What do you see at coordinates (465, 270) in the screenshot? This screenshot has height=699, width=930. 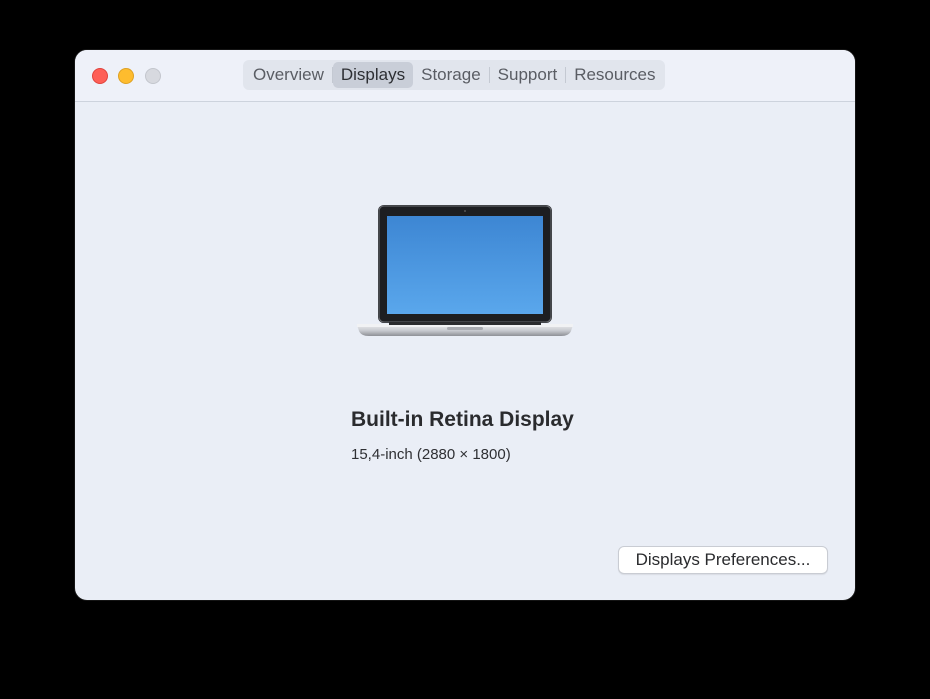 I see `laptop-icon` at bounding box center [465, 270].